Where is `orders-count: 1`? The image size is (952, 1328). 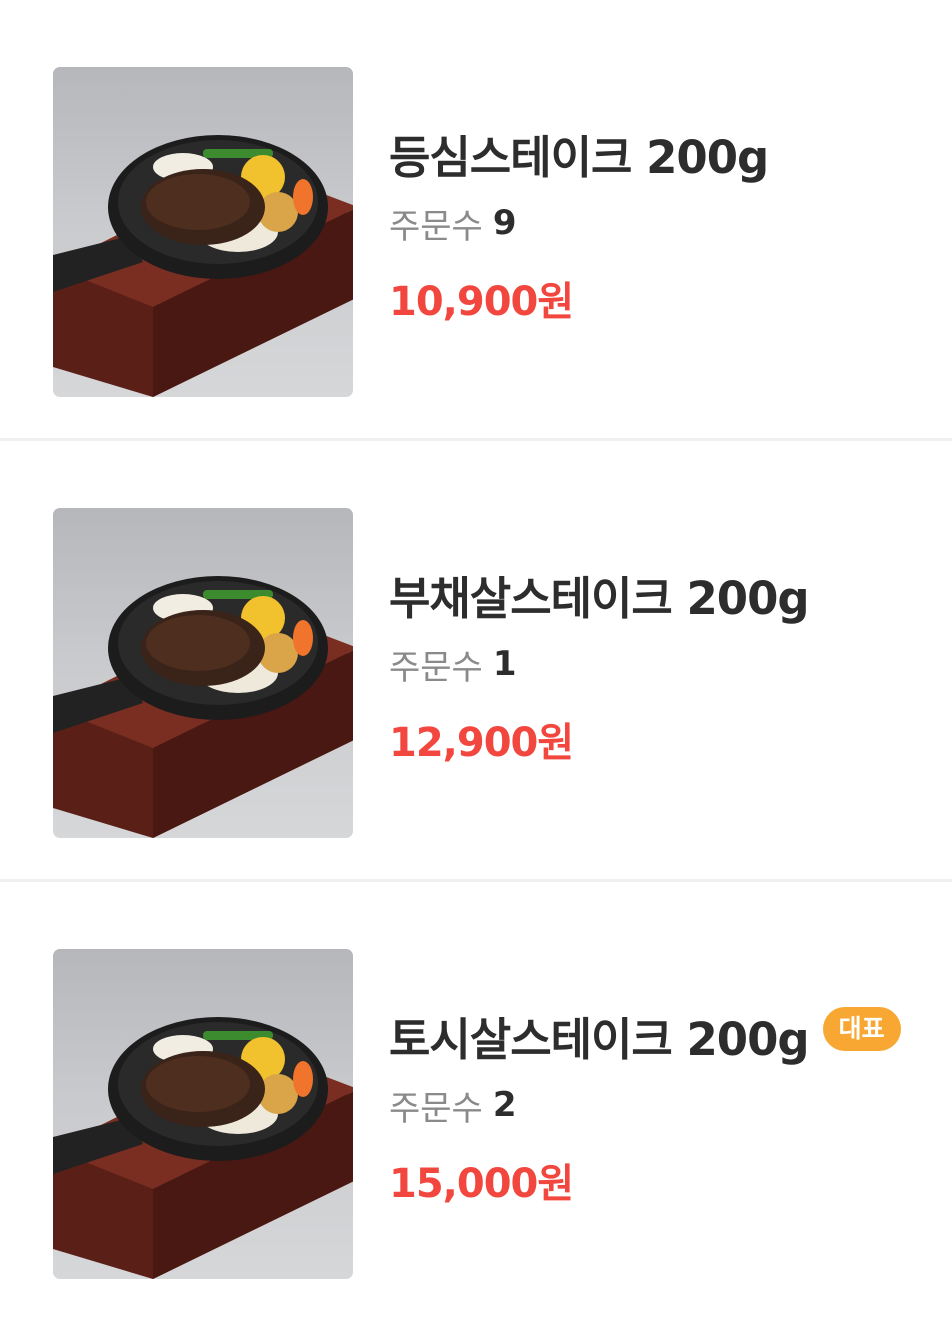
orders-count: 1 is located at coordinates (504, 664).